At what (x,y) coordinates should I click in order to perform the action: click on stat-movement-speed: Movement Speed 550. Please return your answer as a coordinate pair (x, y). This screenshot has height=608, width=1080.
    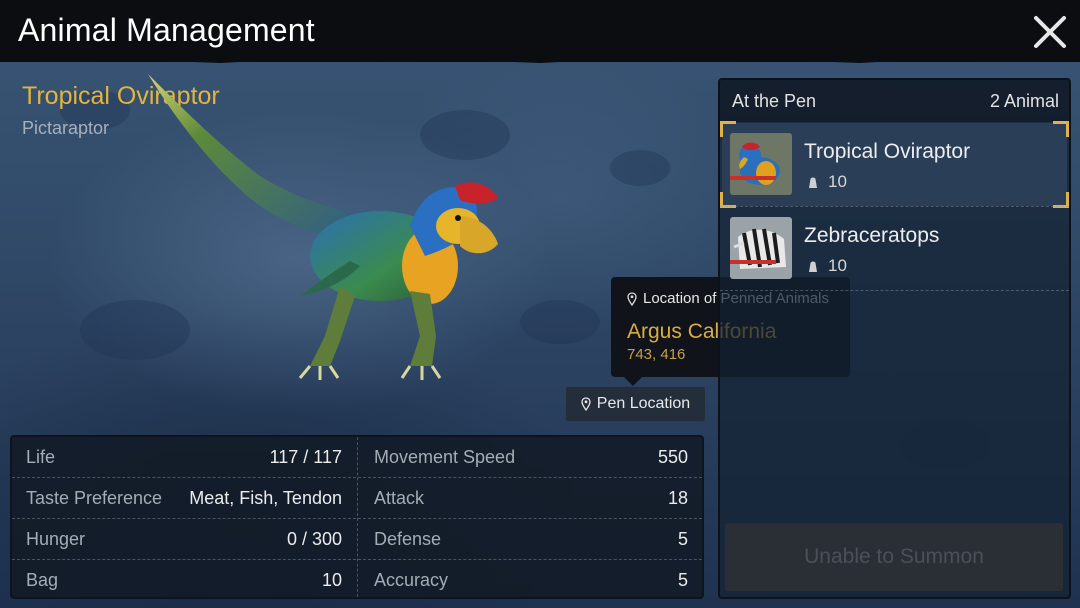
    Looking at the image, I should click on (531, 457).